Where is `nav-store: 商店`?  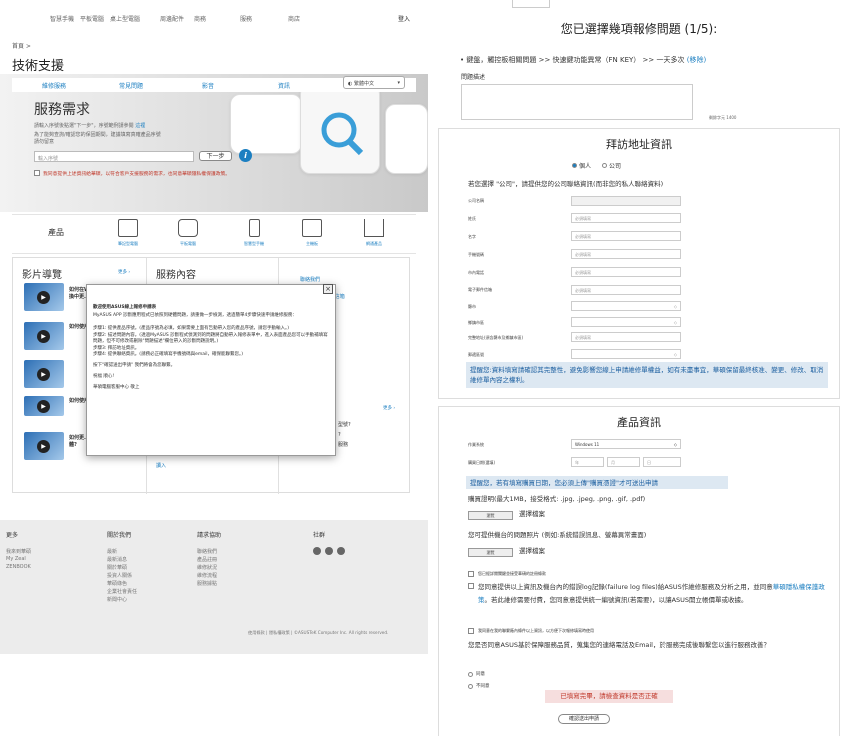 nav-store: 商店 is located at coordinates (294, 18).